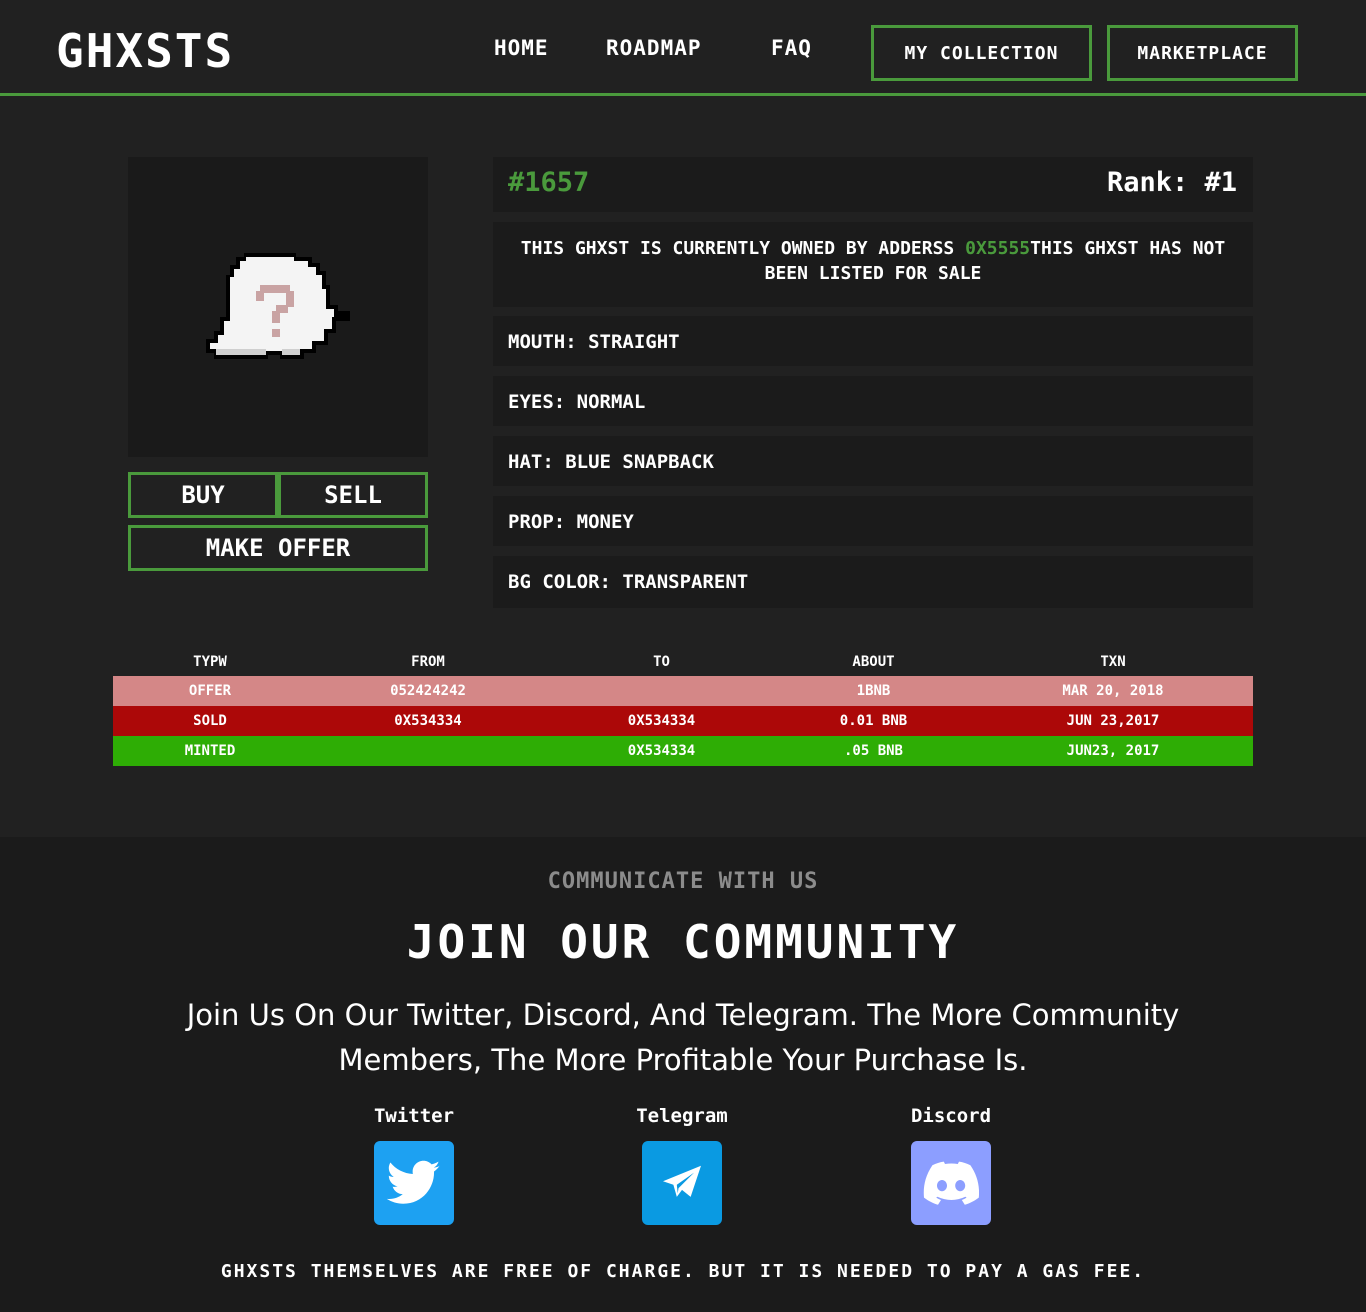 This screenshot has height=1312, width=1366. What do you see at coordinates (1113, 721) in the screenshot?
I see `cell-txn: JUN 23,2017` at bounding box center [1113, 721].